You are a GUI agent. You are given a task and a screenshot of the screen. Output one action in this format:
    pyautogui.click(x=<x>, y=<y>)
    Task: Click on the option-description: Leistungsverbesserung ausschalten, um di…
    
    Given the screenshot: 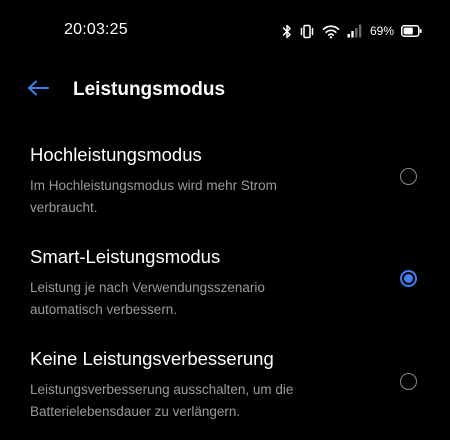 What is the action you would take?
    pyautogui.click(x=162, y=400)
    